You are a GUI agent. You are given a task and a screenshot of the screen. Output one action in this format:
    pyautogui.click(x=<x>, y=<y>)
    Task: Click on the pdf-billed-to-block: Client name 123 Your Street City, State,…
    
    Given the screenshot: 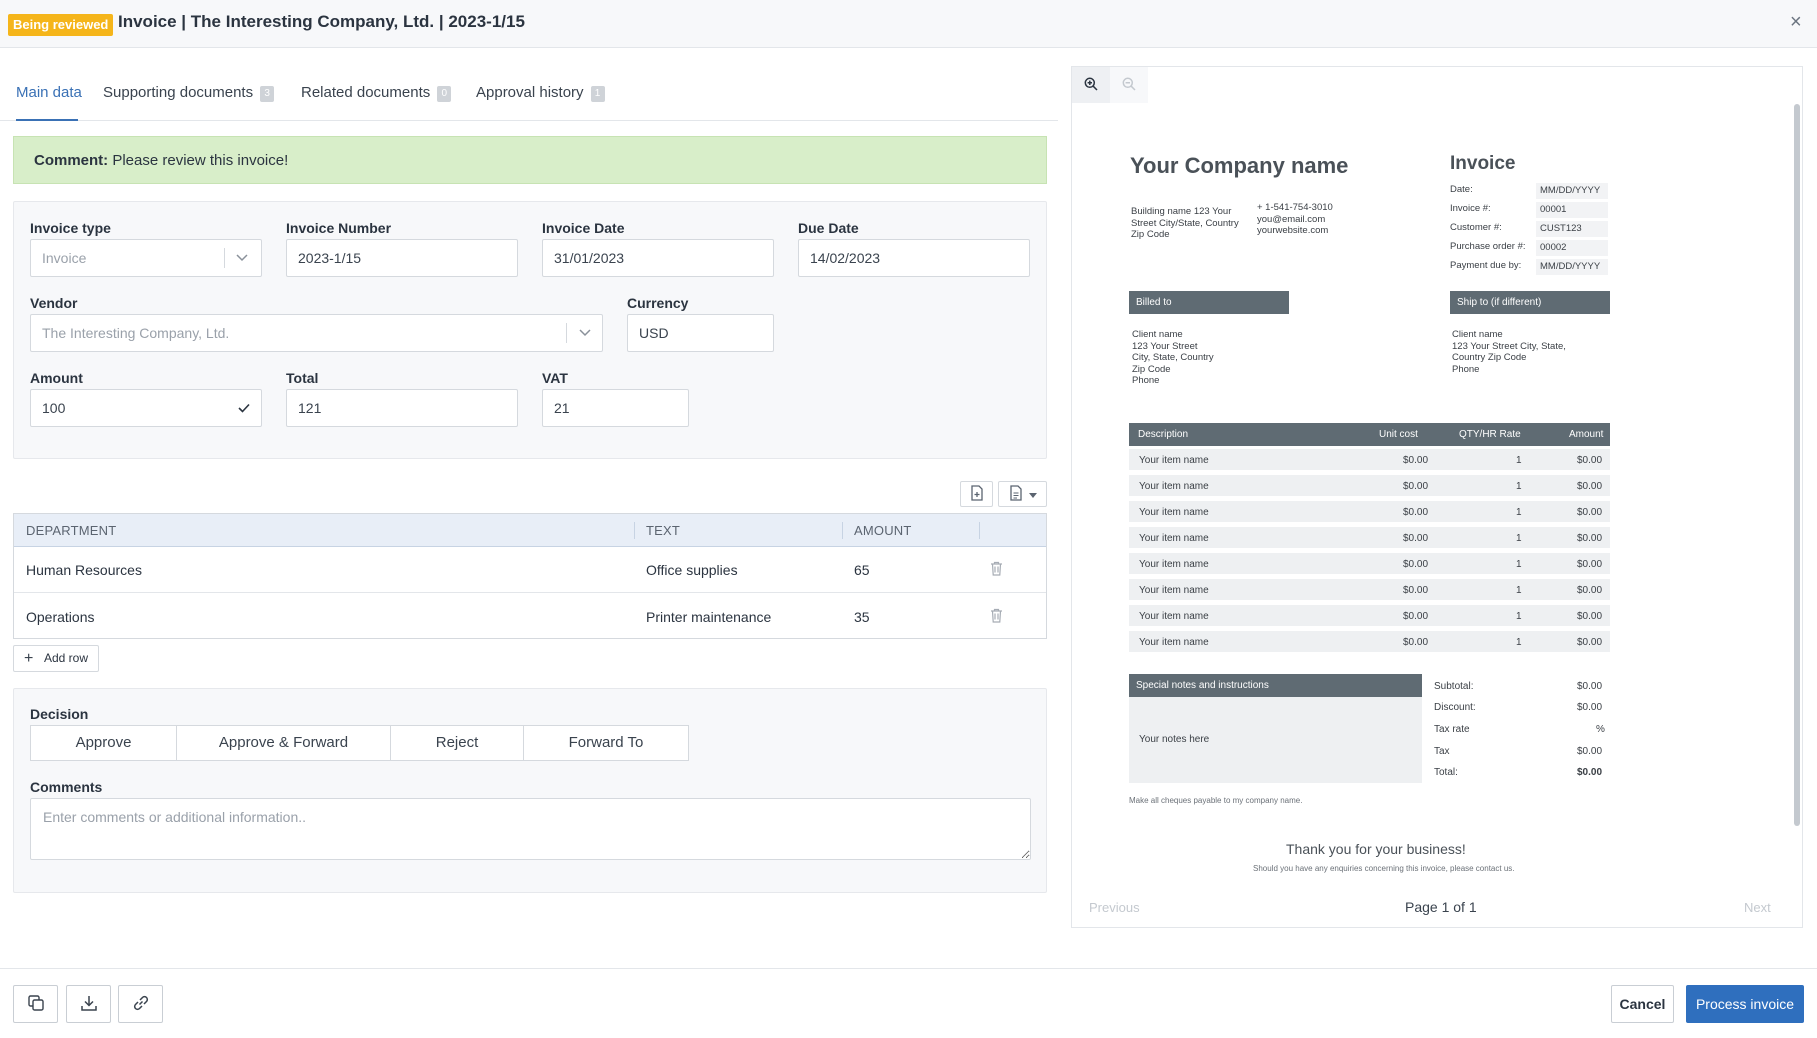 What is the action you would take?
    pyautogui.click(x=1173, y=358)
    